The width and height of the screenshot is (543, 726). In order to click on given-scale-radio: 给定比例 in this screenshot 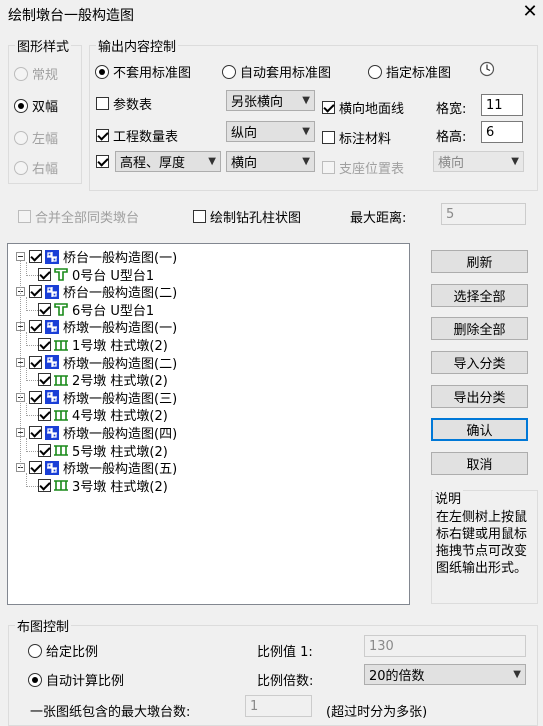, I will do `click(63, 650)`.